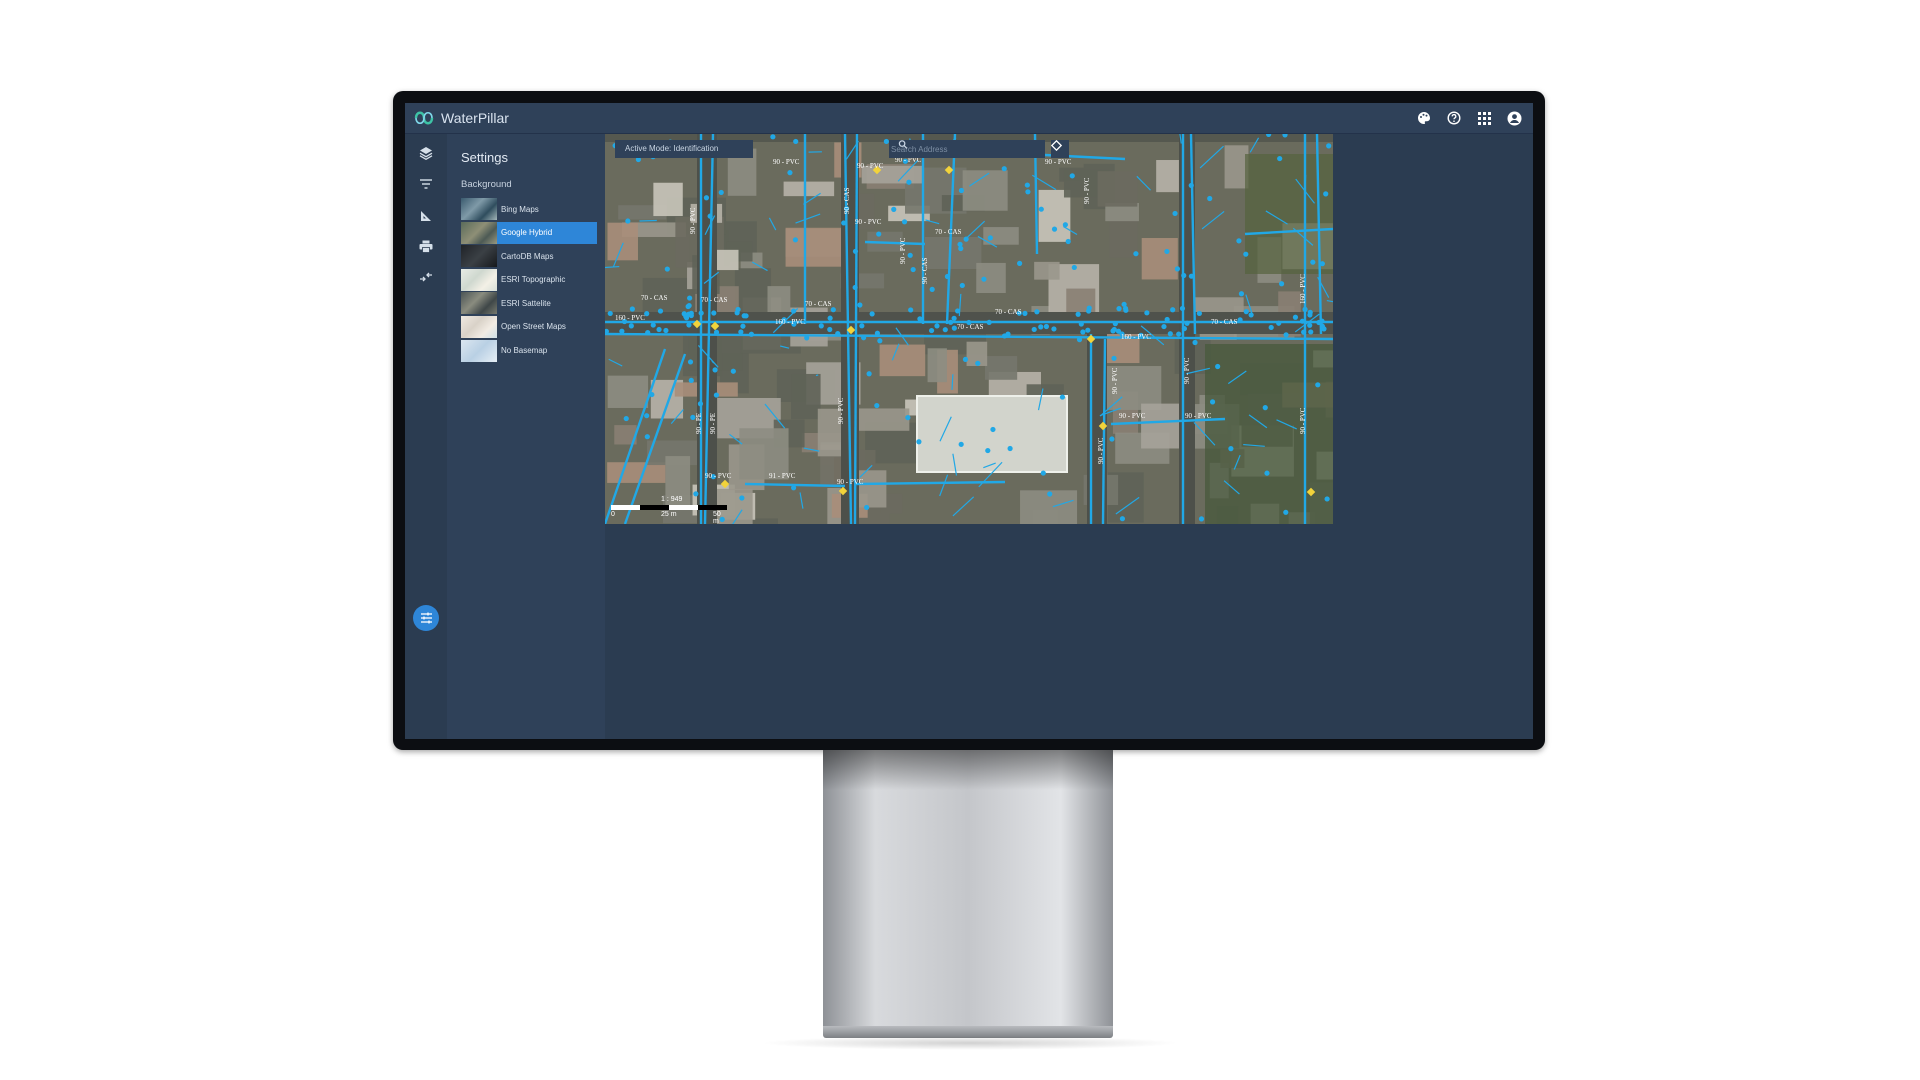 This screenshot has height=1080, width=1920. I want to click on filter-icon, so click(426, 184).